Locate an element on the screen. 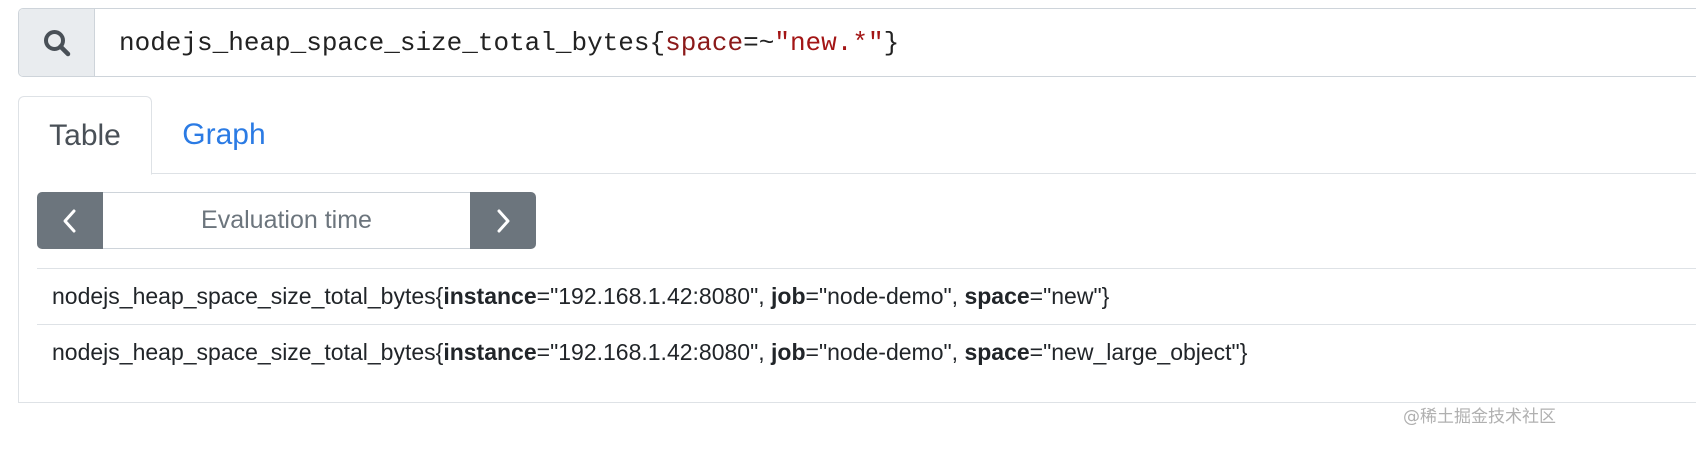 This screenshot has height=472, width=1696. eval-time-back-button is located at coordinates (70, 220).